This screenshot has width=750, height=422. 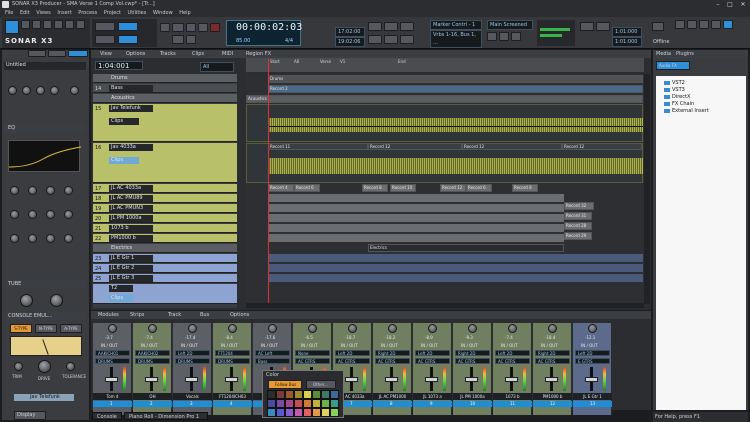 What do you see at coordinates (131, 228) in the screenshot?
I see `track-name: 1073 b` at bounding box center [131, 228].